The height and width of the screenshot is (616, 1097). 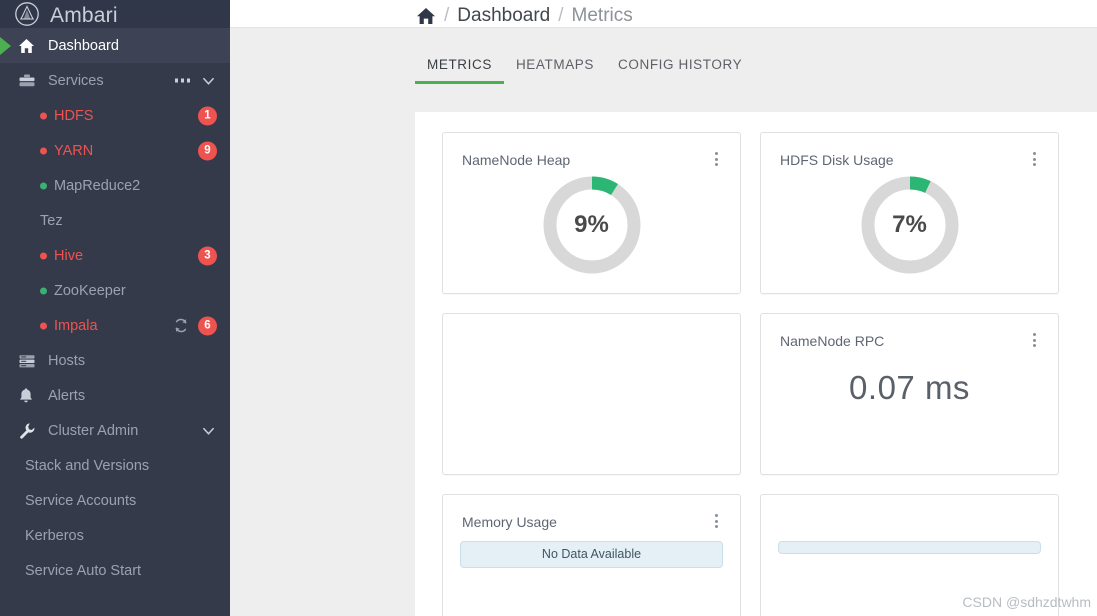 I want to click on alert-badge: 1, so click(x=207, y=115).